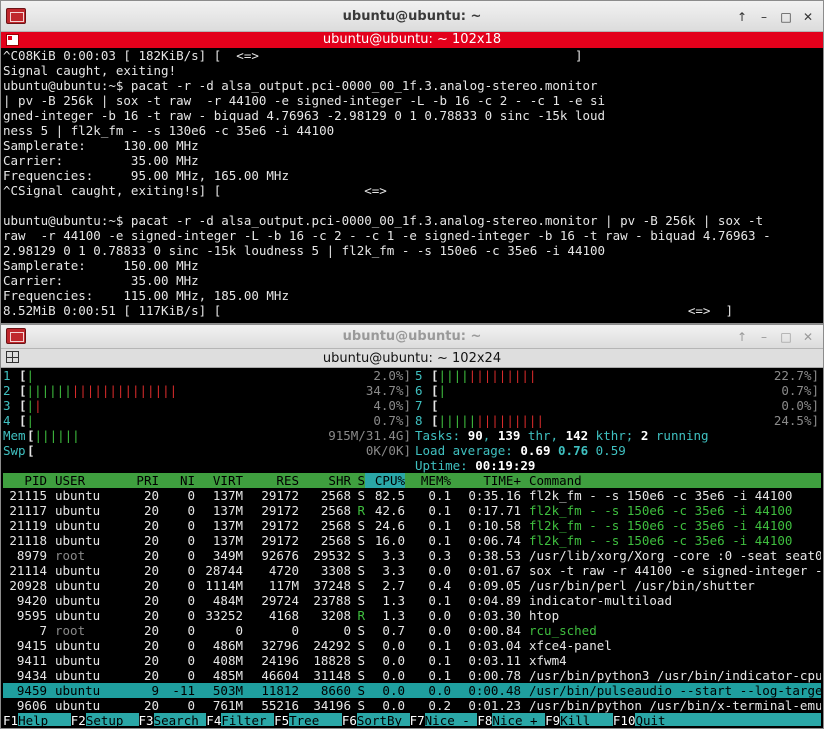 This screenshot has width=824, height=729. I want to click on column-header-time: TIME+, so click(486, 480).